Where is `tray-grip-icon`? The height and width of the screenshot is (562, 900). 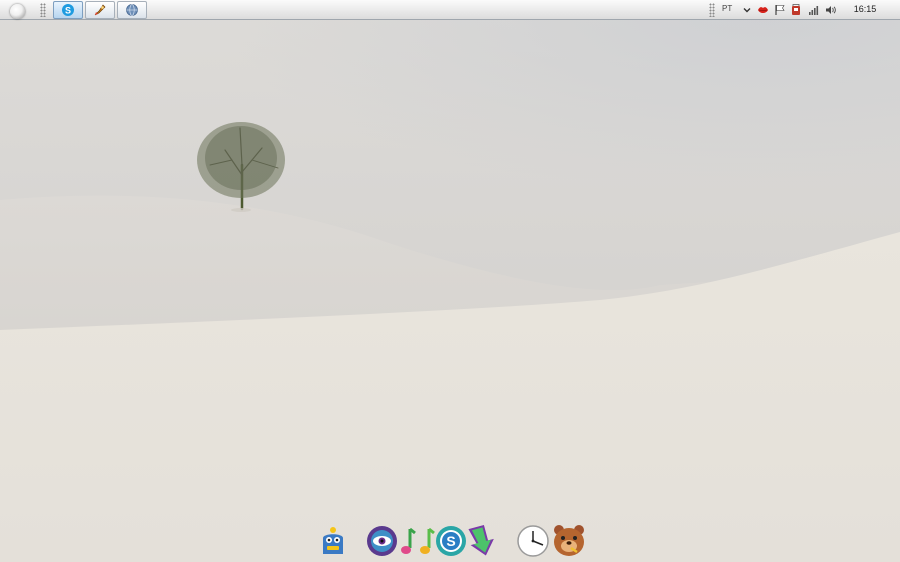 tray-grip-icon is located at coordinates (712, 10).